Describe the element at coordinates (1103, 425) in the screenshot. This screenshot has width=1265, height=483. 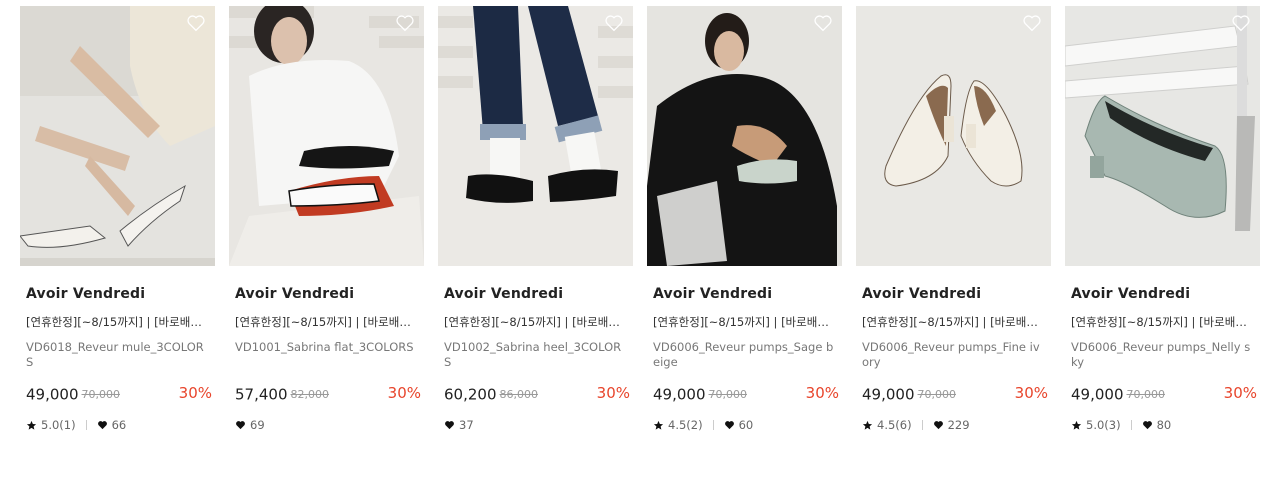
I see `rating-value: 5.0(3)` at that location.